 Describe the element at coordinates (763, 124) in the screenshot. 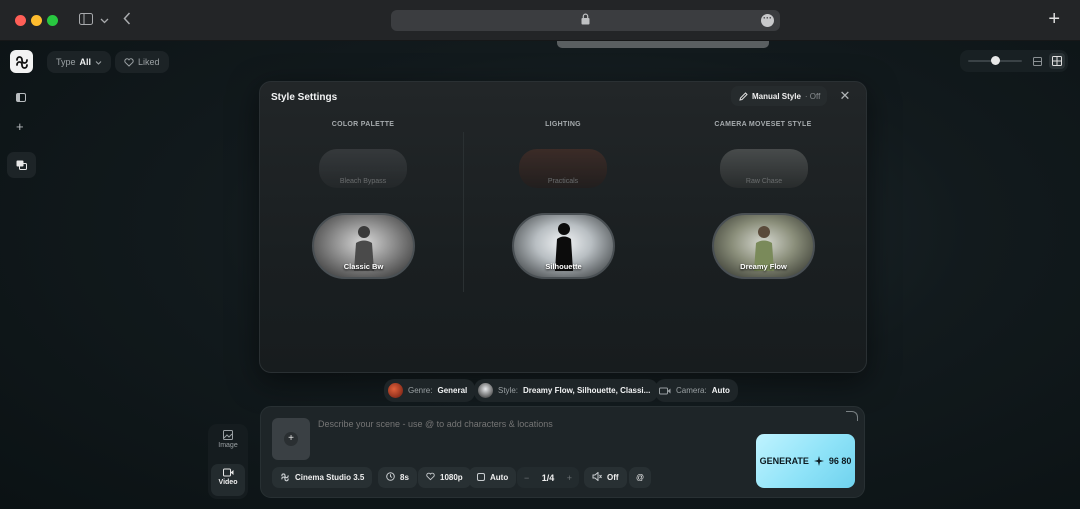

I see `column-header-camera-moveset-style: CAMERA MOVESET STYLE` at that location.